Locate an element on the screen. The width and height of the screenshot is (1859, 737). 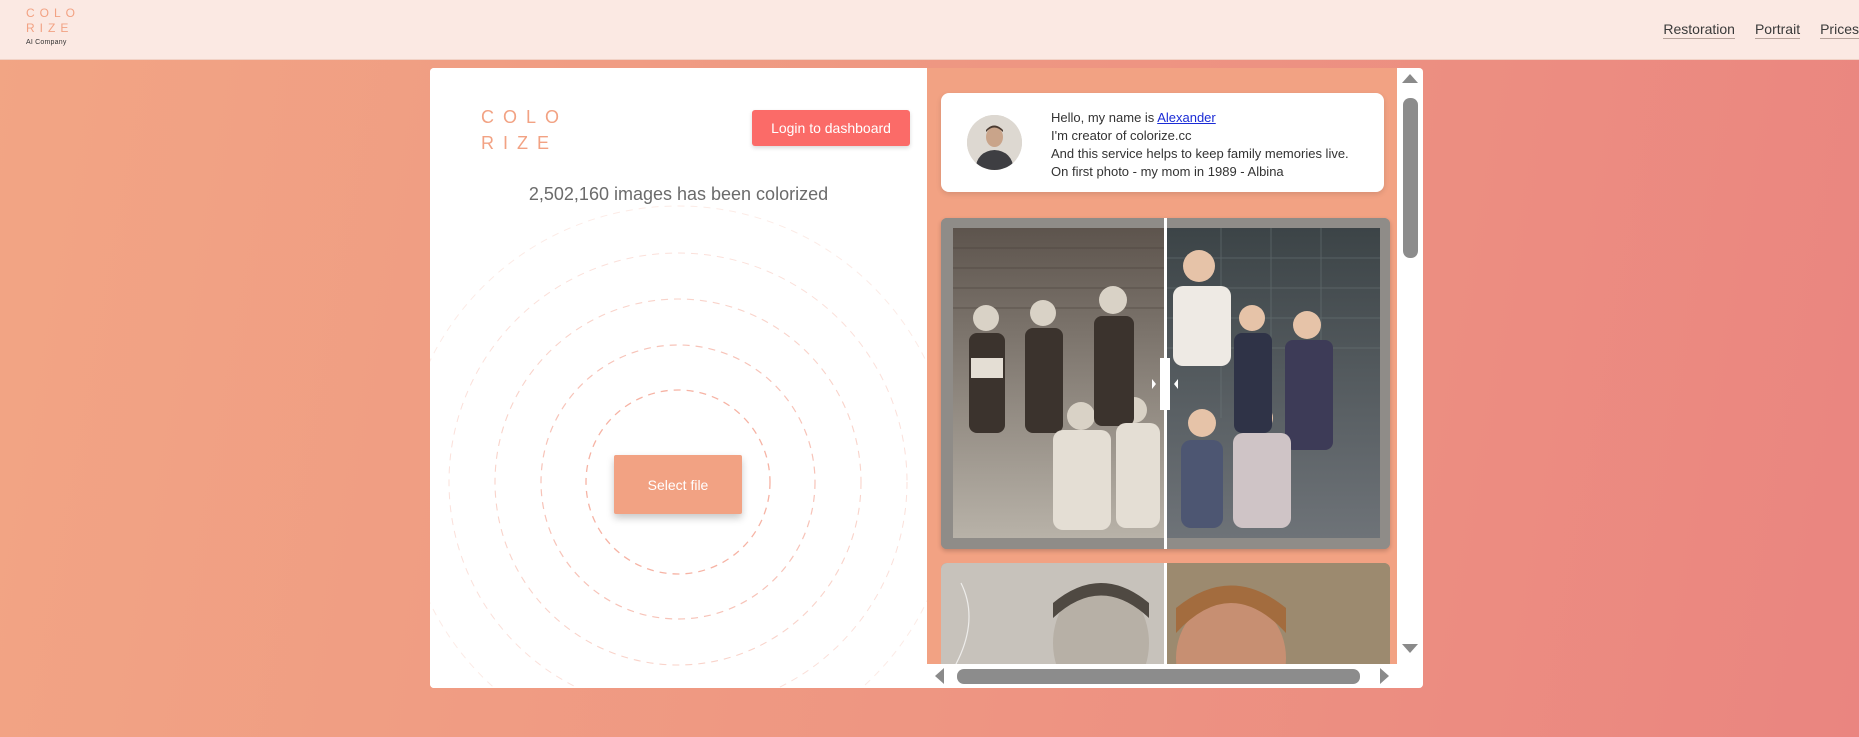
horizontal-scrollbar is located at coordinates (1162, 676).